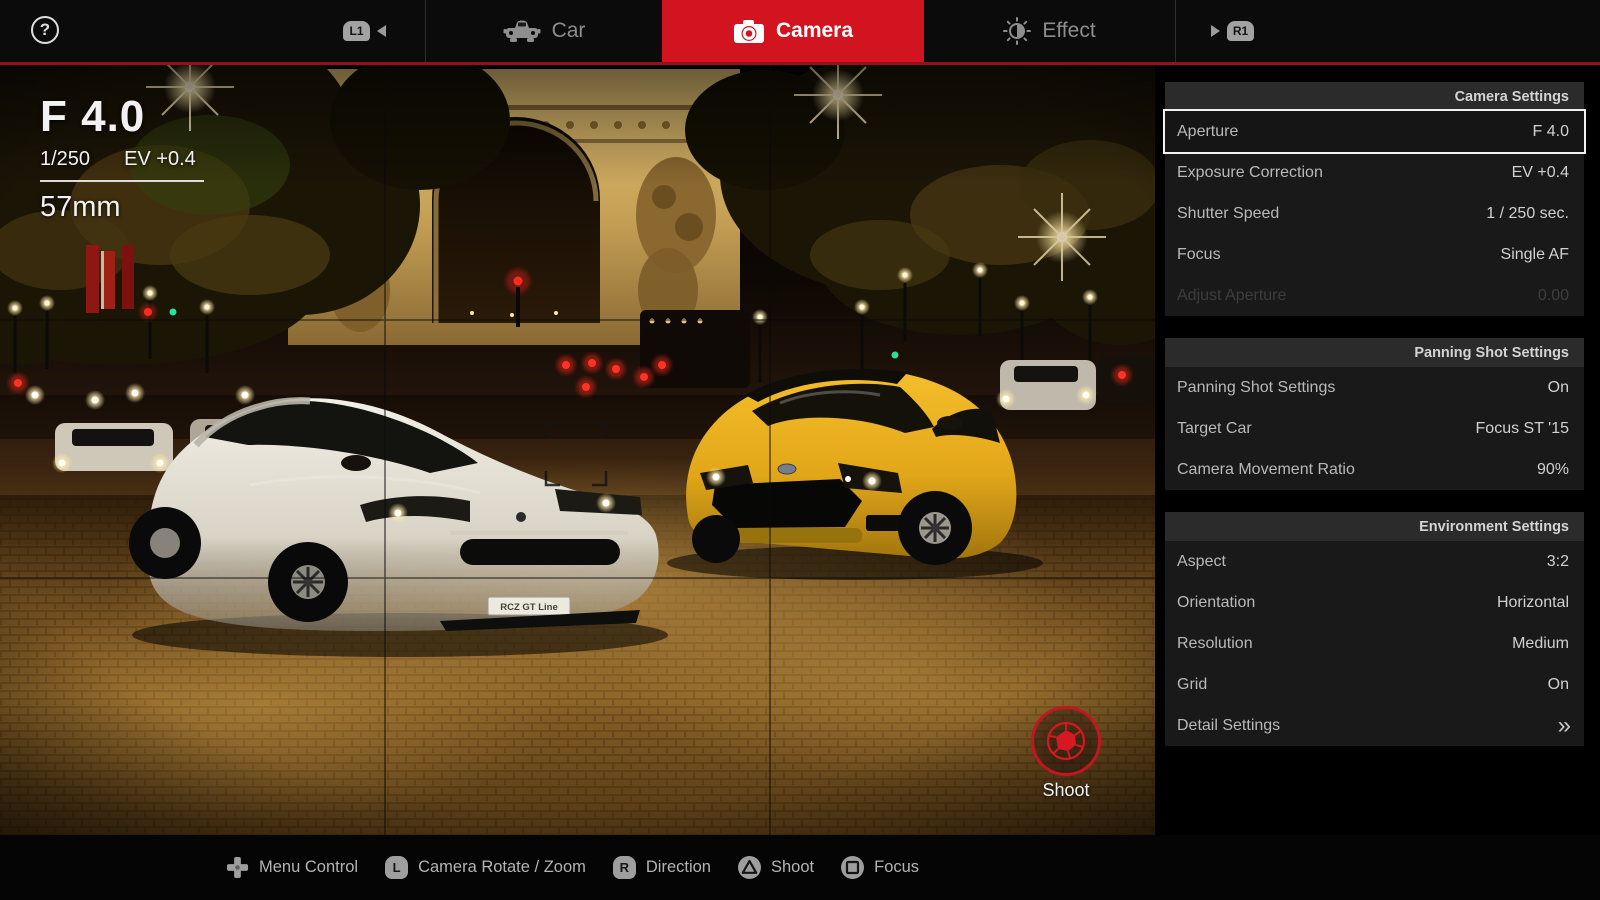 The width and height of the screenshot is (1600, 900). Describe the element at coordinates (1374, 561) in the screenshot. I see `setting-row-aspect: Aspect 3:2` at that location.